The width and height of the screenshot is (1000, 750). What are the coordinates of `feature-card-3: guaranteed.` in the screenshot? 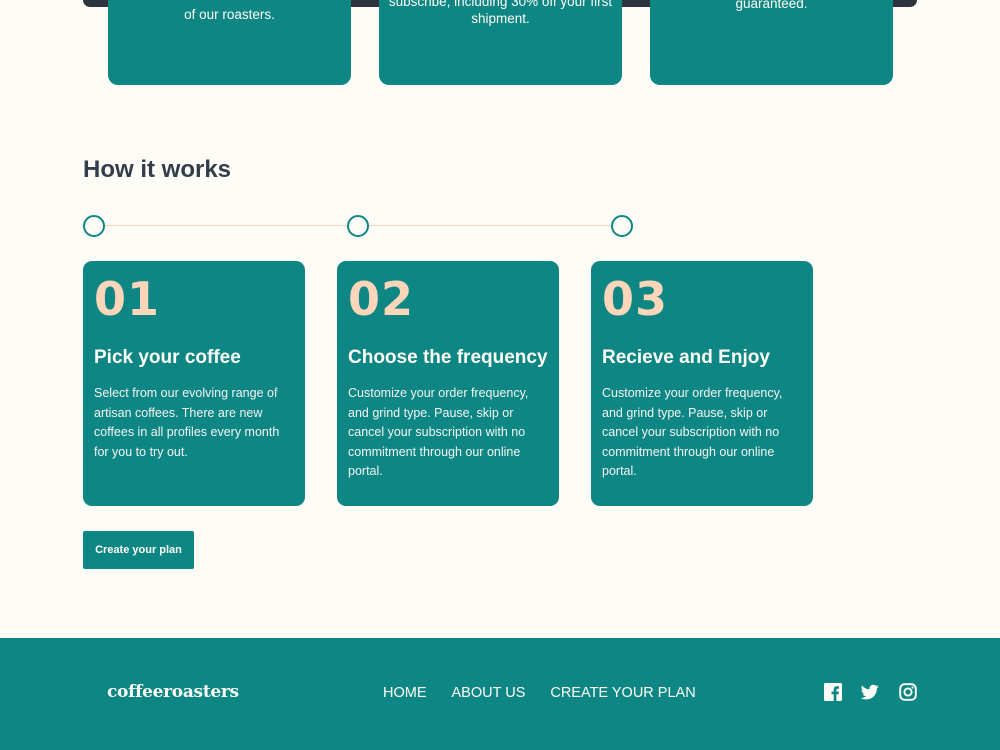 It's located at (771, 42).